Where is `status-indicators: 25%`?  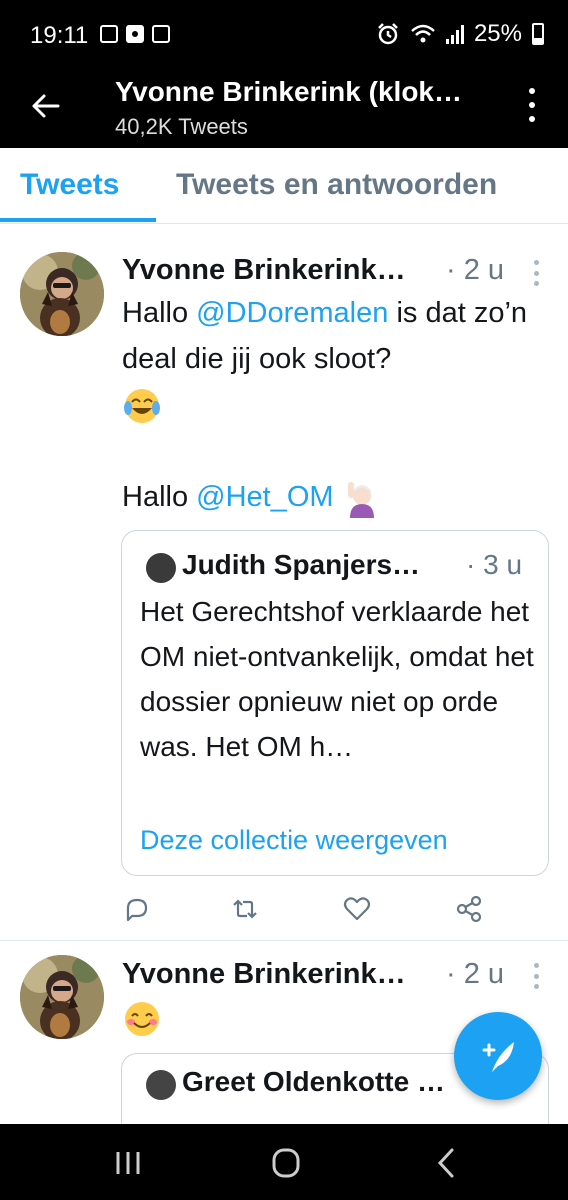
status-indicators: 25% is located at coordinates (460, 34).